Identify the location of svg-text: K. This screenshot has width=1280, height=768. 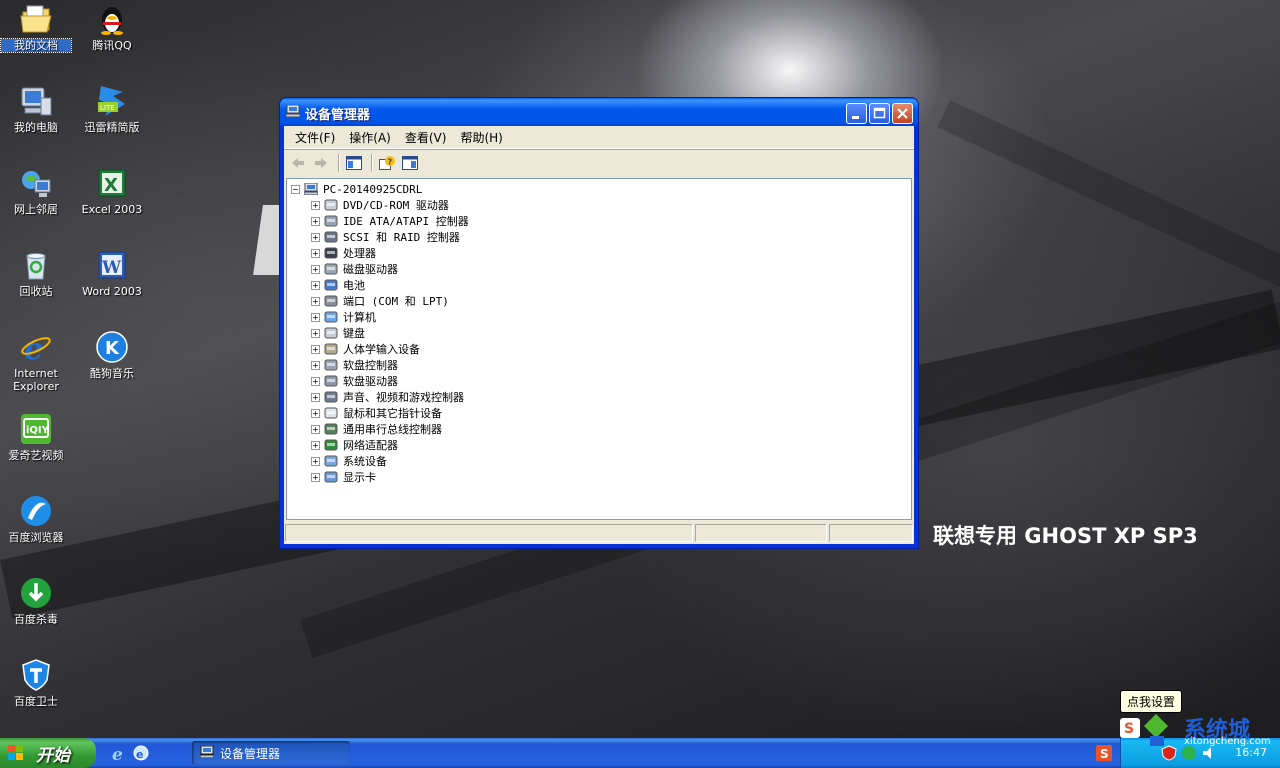
(112, 348).